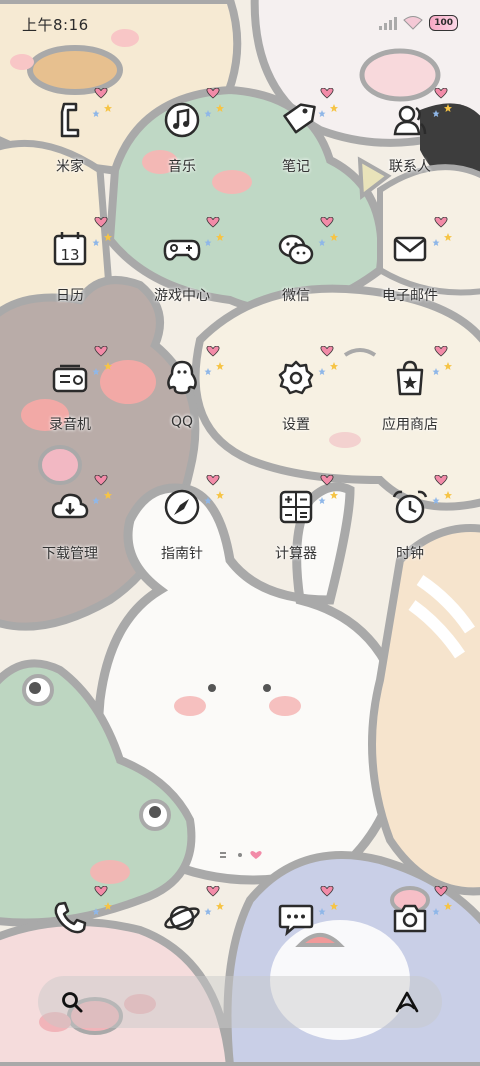 The width and height of the screenshot is (480, 1066). What do you see at coordinates (182, 554) in the screenshot?
I see `app-label: 指南针` at bounding box center [182, 554].